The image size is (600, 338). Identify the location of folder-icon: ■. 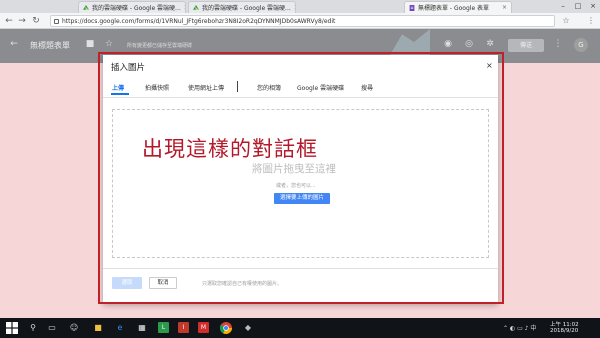
(90, 44).